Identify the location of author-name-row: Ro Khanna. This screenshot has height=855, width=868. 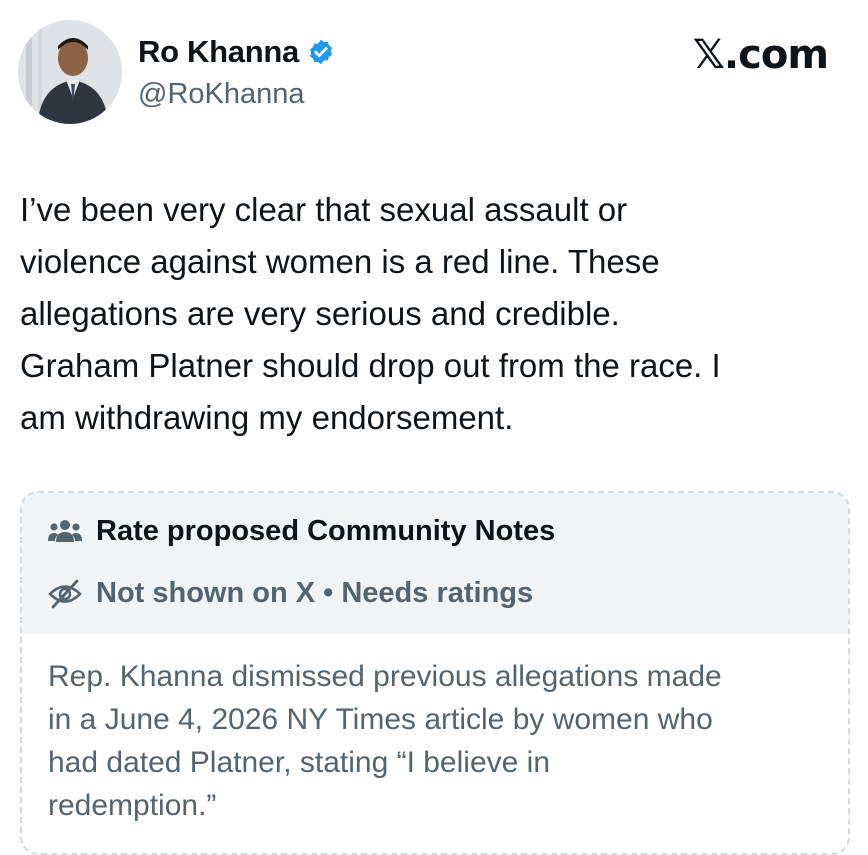
(236, 52).